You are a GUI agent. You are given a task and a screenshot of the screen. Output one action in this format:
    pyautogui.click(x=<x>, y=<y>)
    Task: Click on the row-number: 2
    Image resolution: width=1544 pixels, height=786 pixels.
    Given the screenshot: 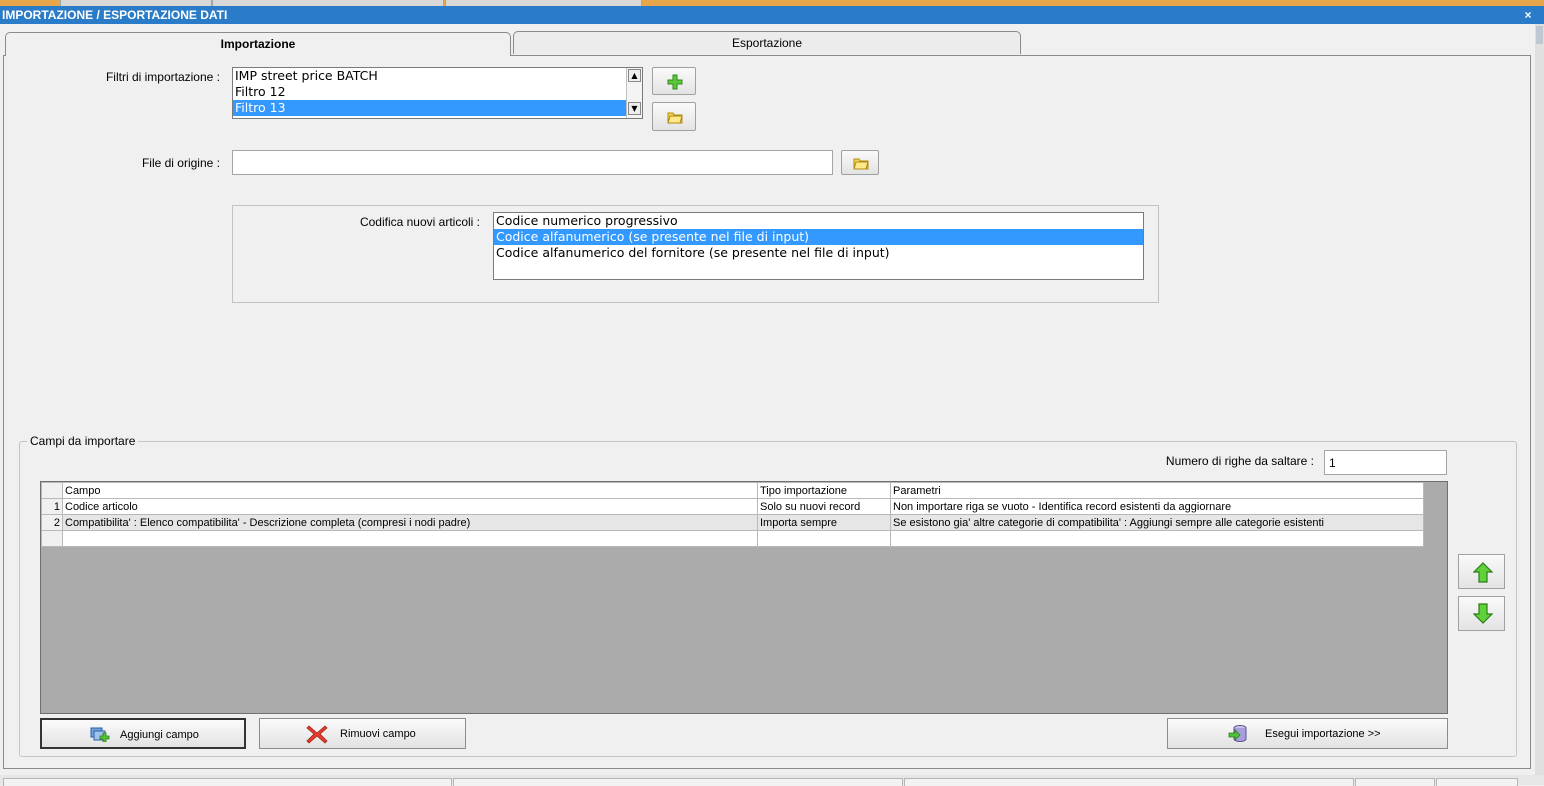 What is the action you would take?
    pyautogui.click(x=52, y=522)
    